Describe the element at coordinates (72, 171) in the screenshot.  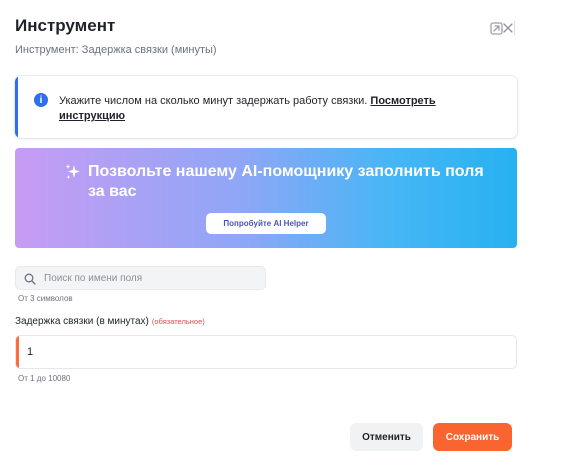
I see `sparkle-icon` at that location.